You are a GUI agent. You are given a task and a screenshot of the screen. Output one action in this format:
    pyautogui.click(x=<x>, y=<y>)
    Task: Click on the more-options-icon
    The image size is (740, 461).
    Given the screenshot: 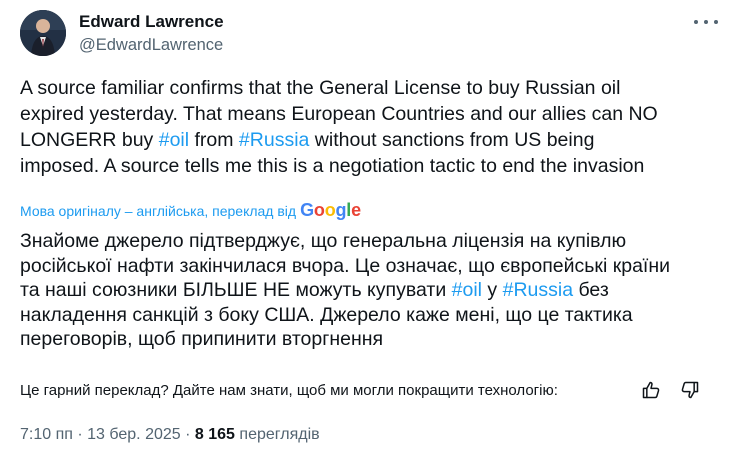 What is the action you would take?
    pyautogui.click(x=706, y=22)
    